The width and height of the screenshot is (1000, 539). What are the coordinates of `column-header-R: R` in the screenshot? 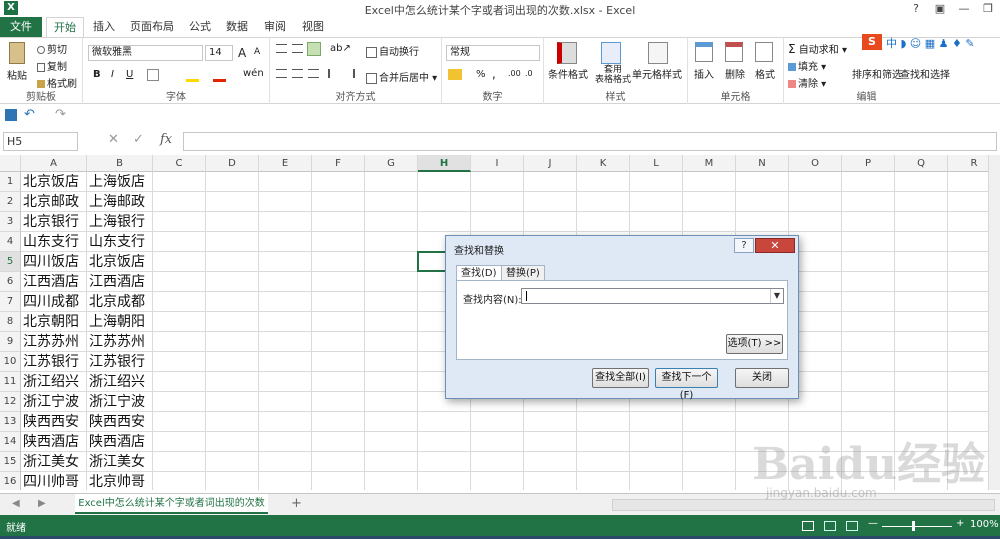 It's located at (968, 163).